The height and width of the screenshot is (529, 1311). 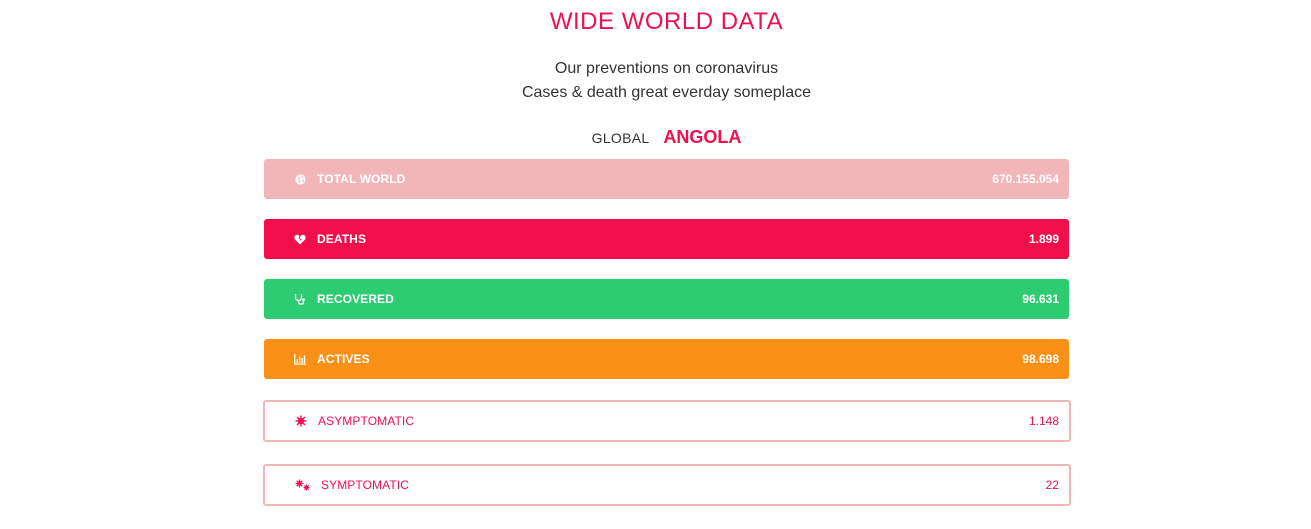 What do you see at coordinates (1040, 359) in the screenshot?
I see `actives-value: 98.698` at bounding box center [1040, 359].